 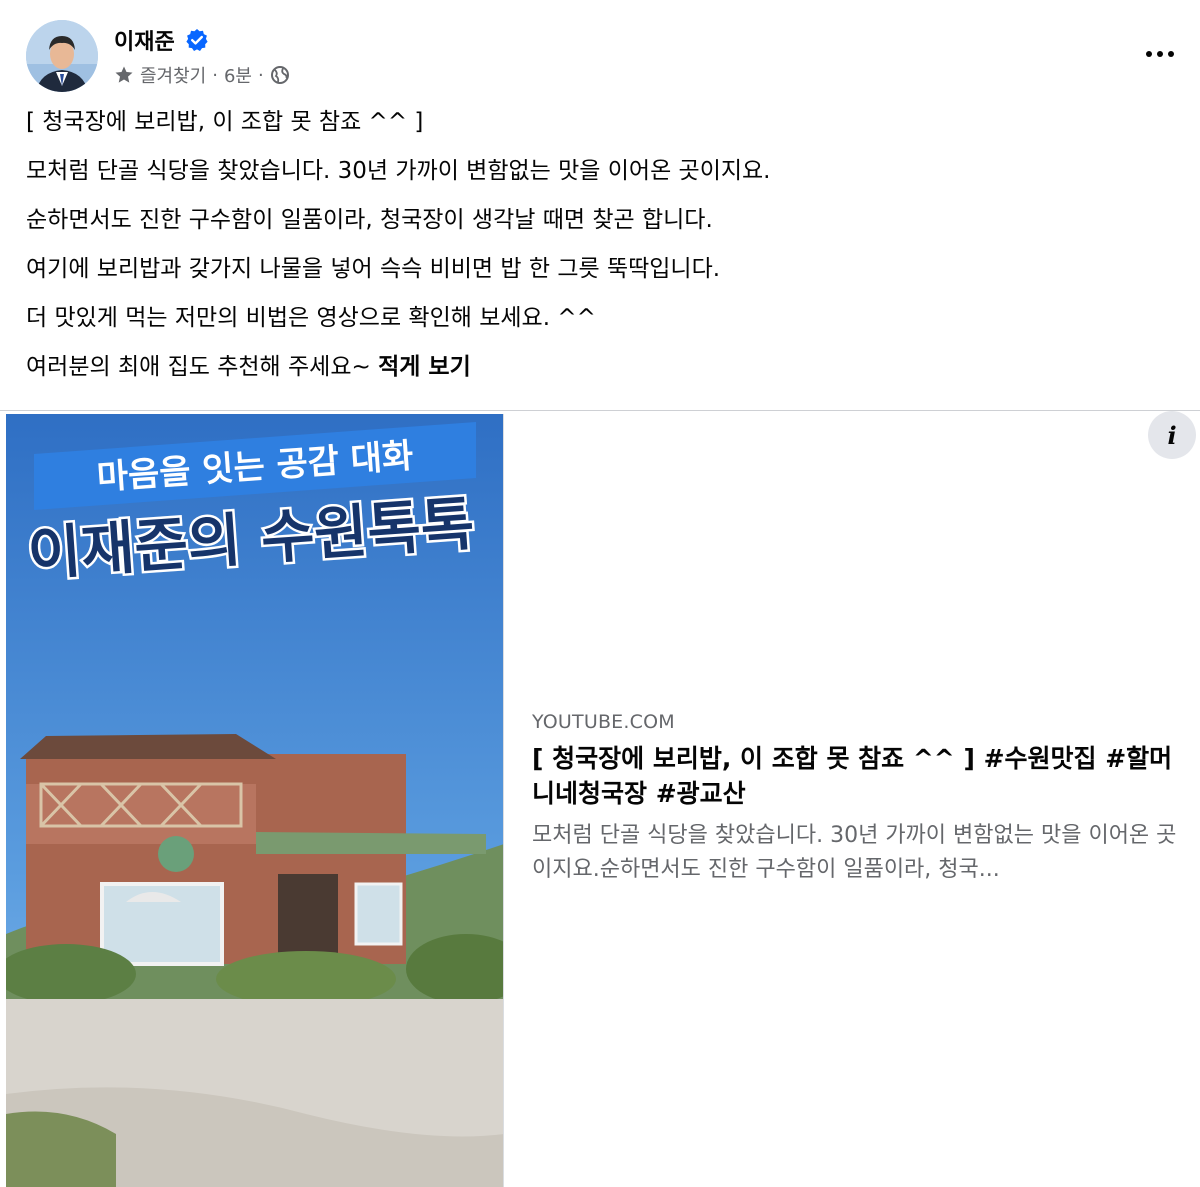 What do you see at coordinates (124, 75) in the screenshot?
I see `star-icon` at bounding box center [124, 75].